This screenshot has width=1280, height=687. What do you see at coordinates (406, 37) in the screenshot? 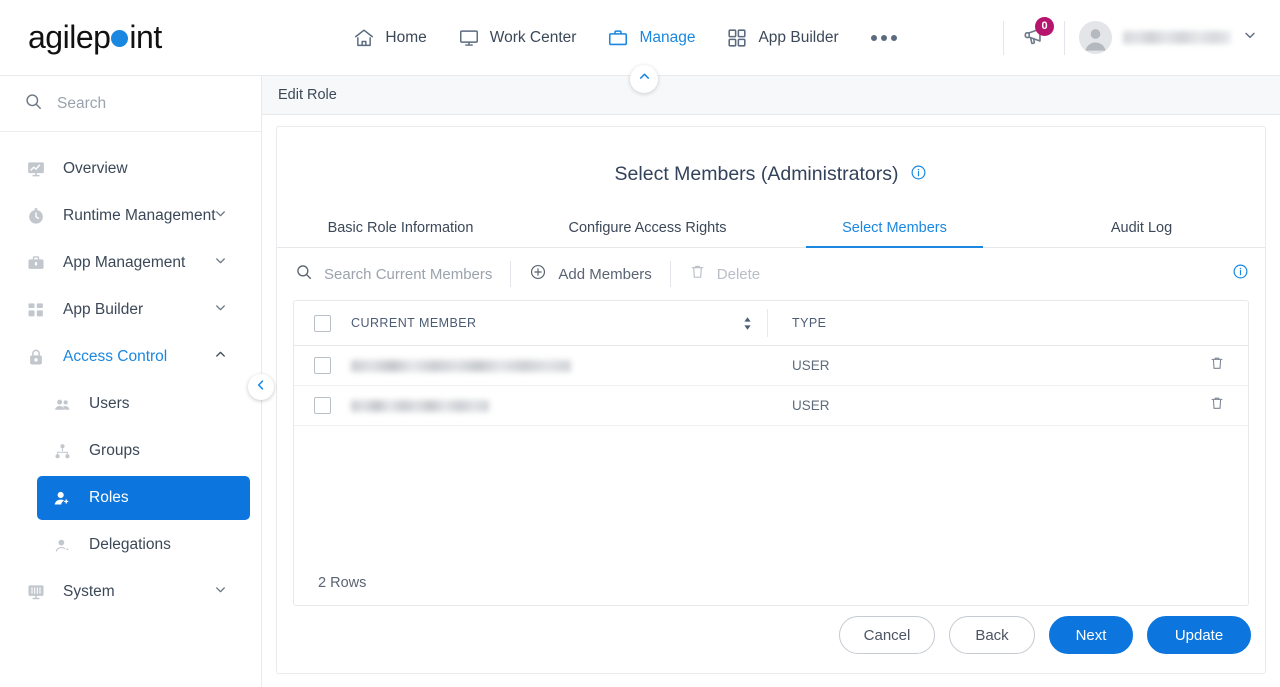
I see `nav-label-home: Home` at bounding box center [406, 37].